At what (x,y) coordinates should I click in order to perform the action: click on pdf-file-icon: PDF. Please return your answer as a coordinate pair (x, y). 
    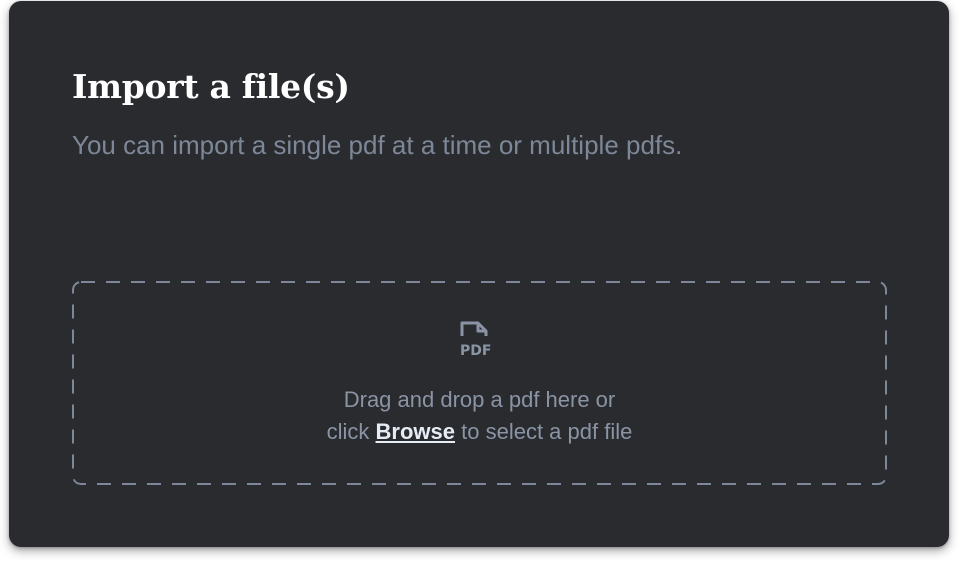
    Looking at the image, I should click on (475, 340).